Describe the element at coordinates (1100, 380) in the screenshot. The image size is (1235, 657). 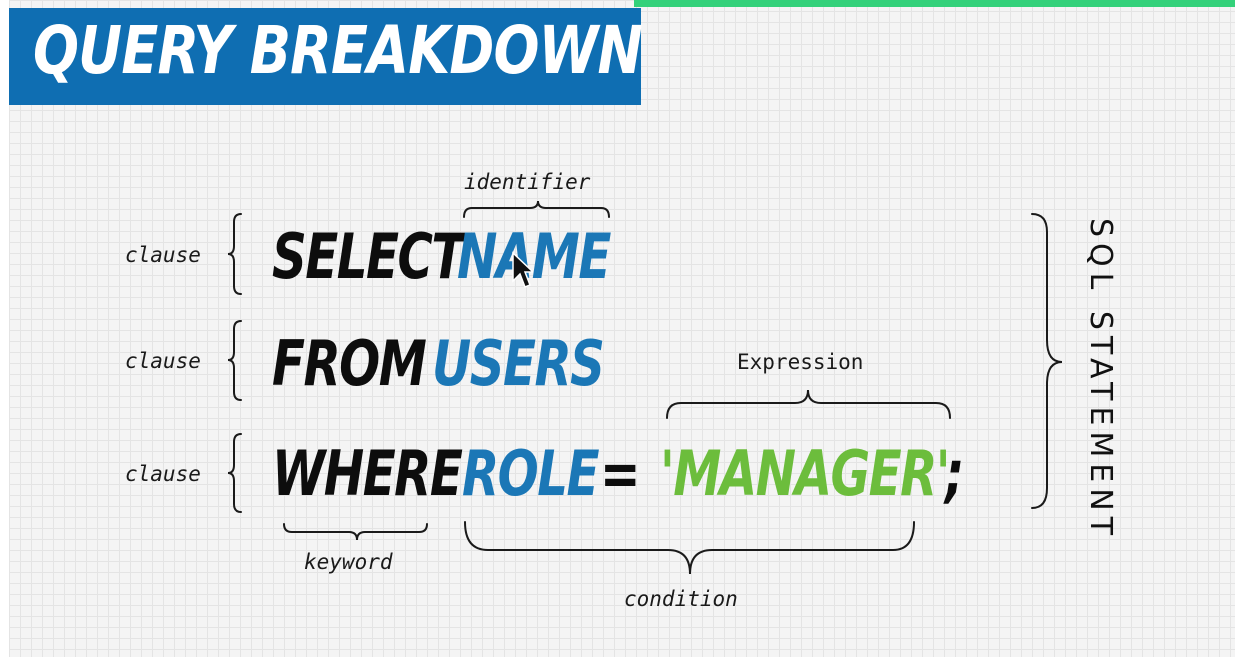
I see `sql-statement-label: SQL STATEMENT` at that location.